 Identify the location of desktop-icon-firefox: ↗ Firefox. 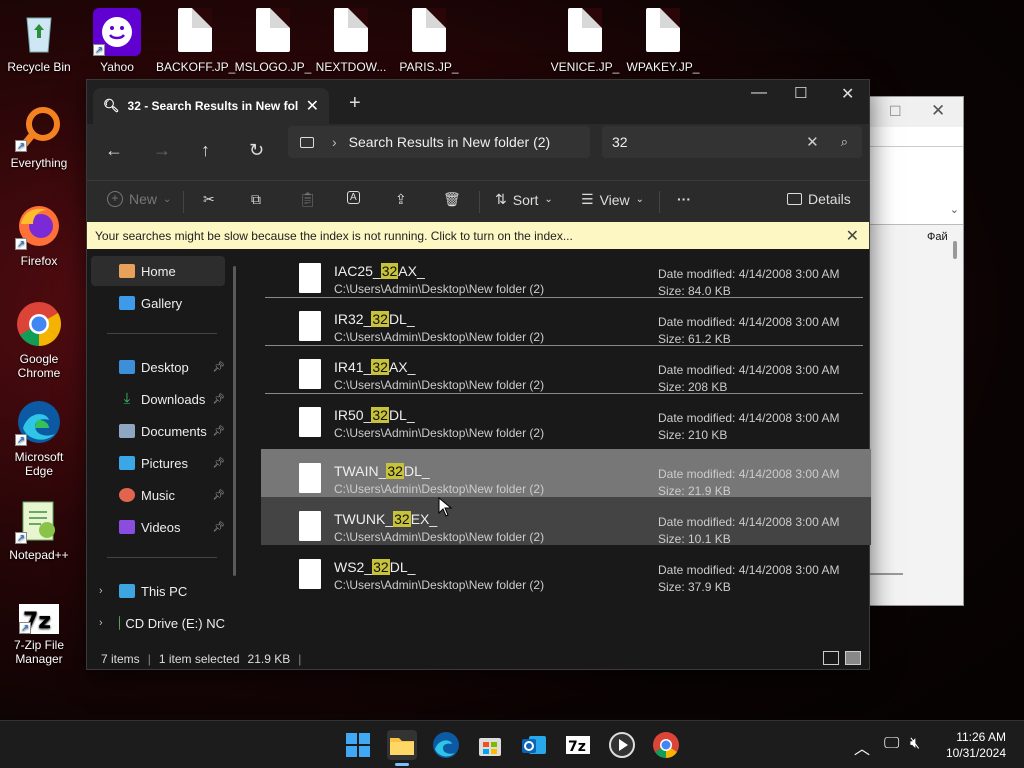
(39, 235).